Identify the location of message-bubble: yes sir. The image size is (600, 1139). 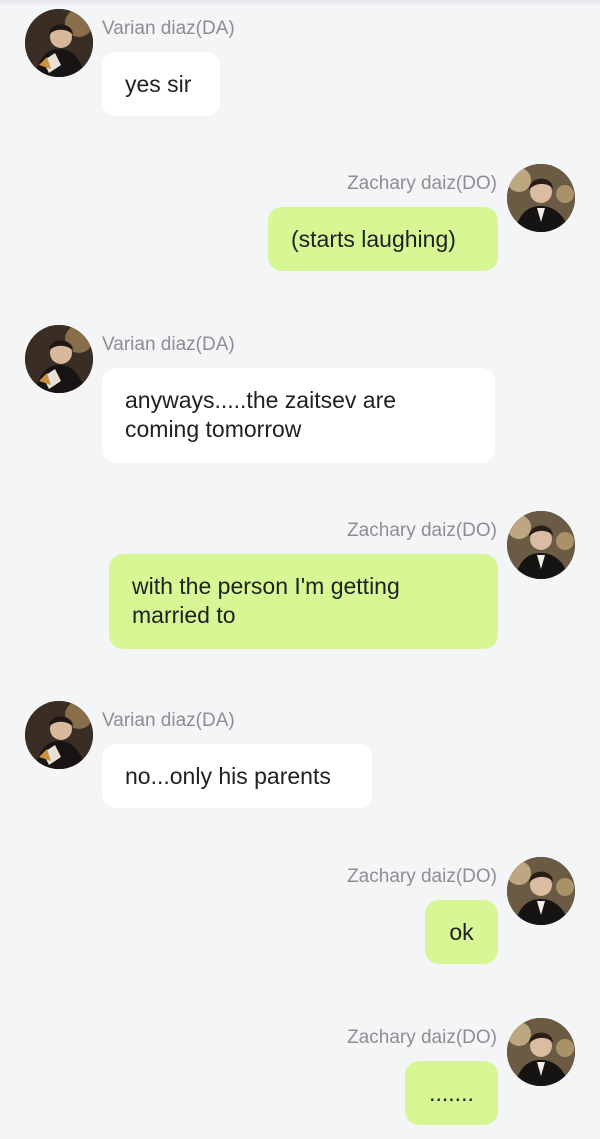
(161, 84).